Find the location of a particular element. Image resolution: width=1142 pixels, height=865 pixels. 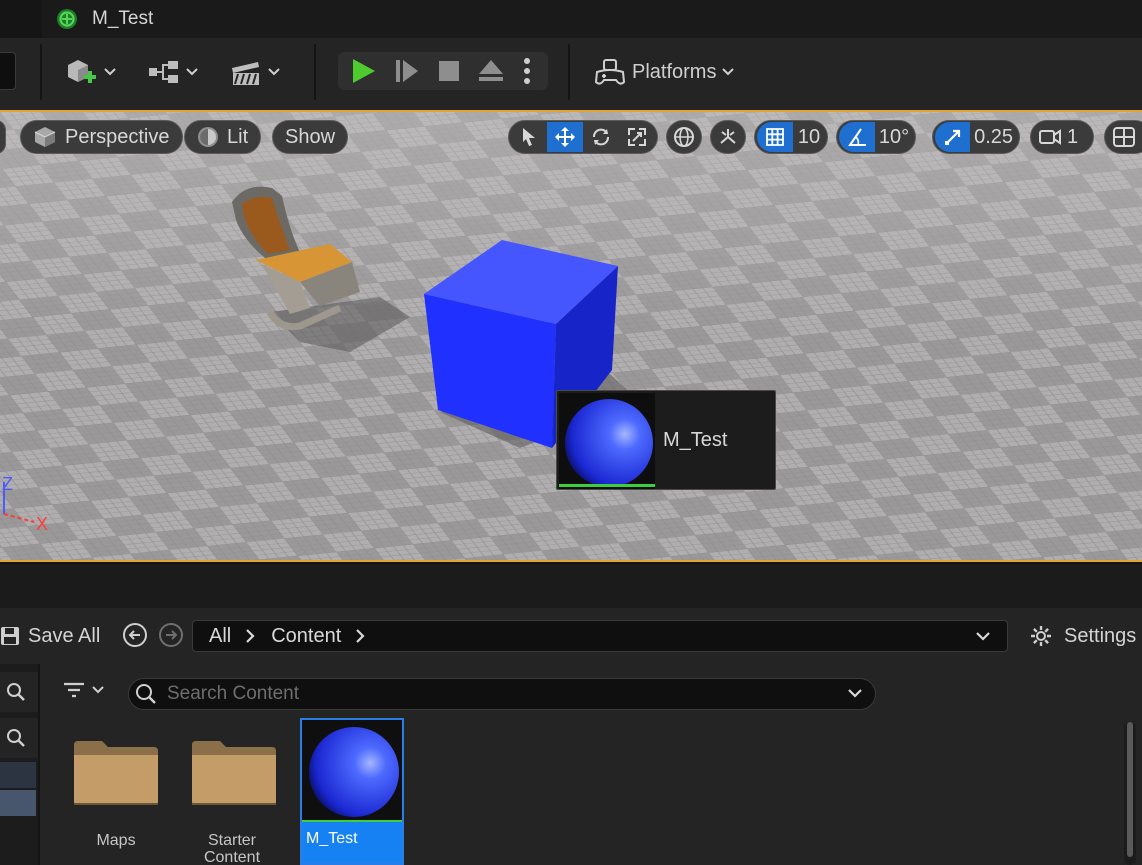

forward-arrow-icon is located at coordinates (171, 635).